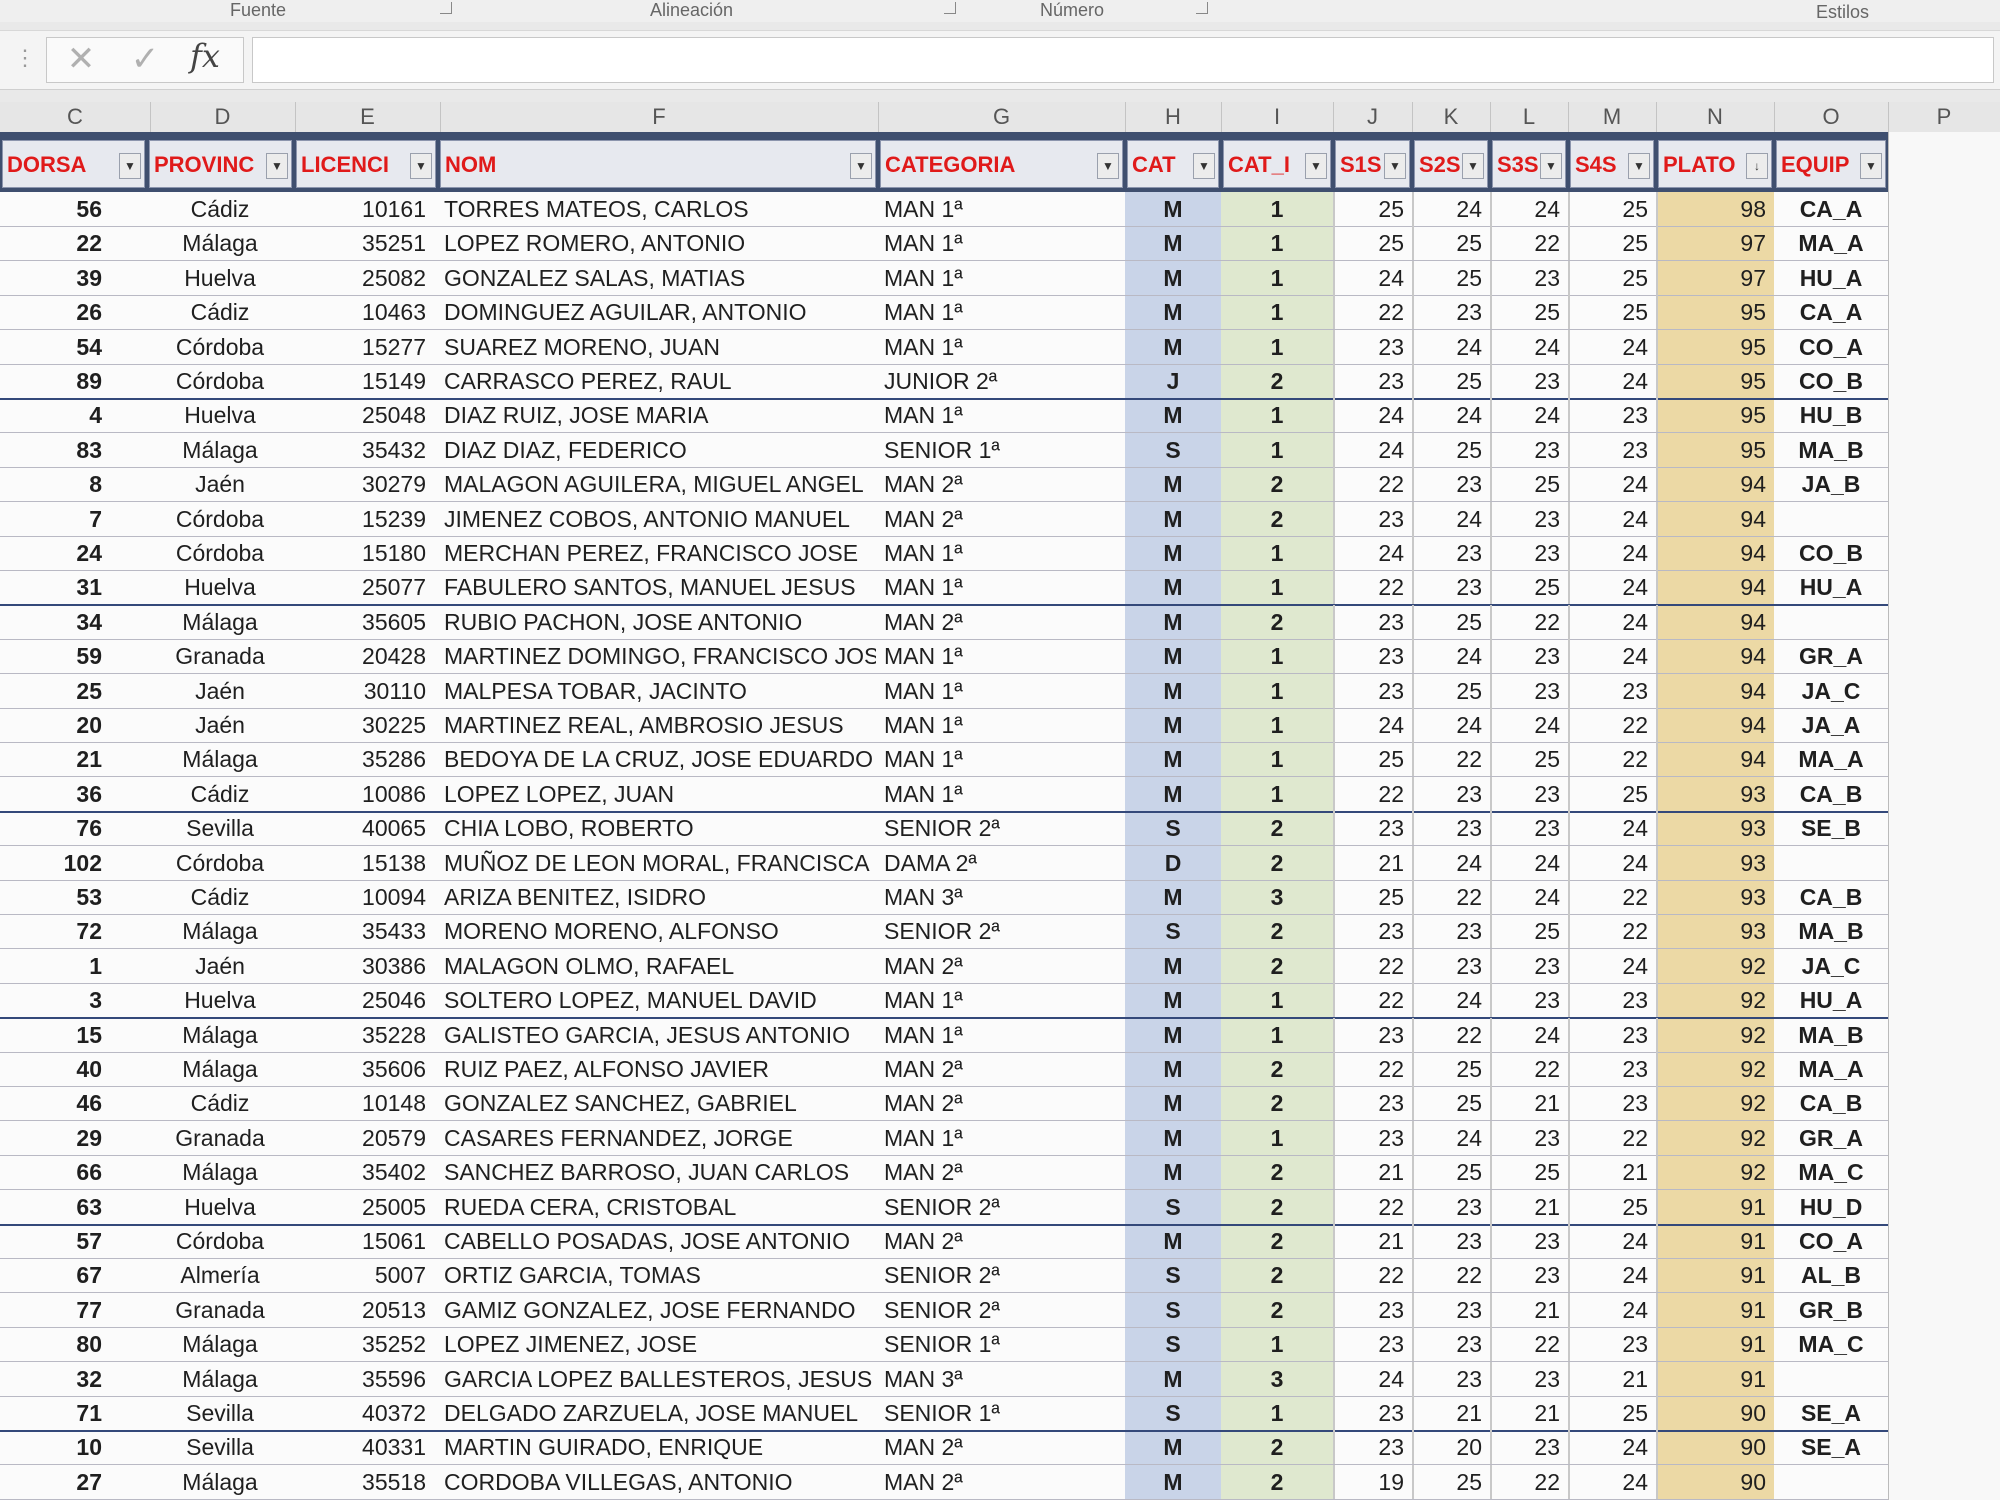 The height and width of the screenshot is (1500, 2000). Describe the element at coordinates (65, 1241) in the screenshot. I see `cell-dorsa: 57` at that location.